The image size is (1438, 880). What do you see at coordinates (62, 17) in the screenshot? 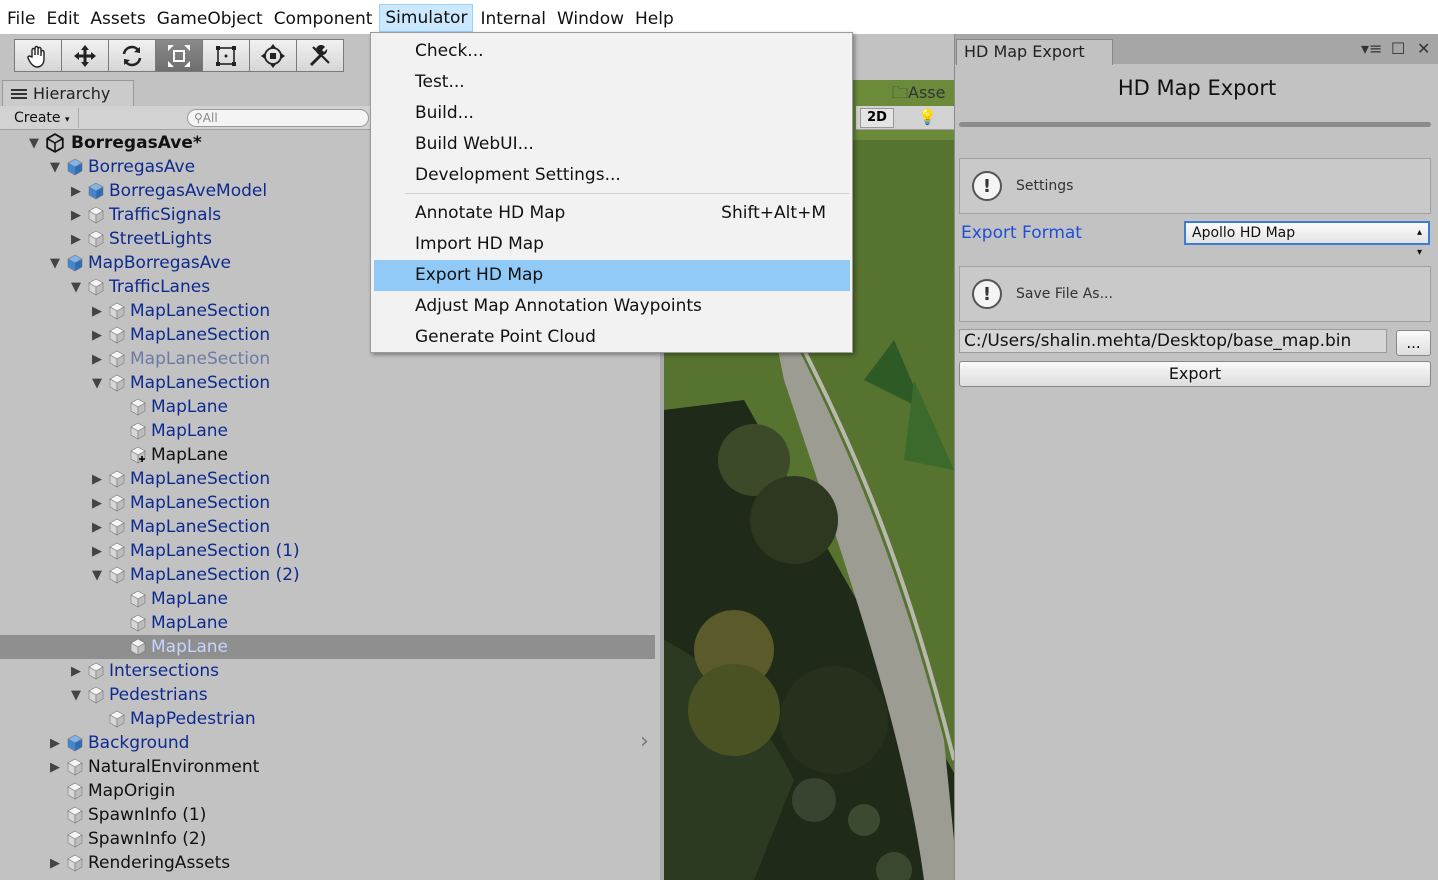
I see `menu-edit: Edit` at bounding box center [62, 17].